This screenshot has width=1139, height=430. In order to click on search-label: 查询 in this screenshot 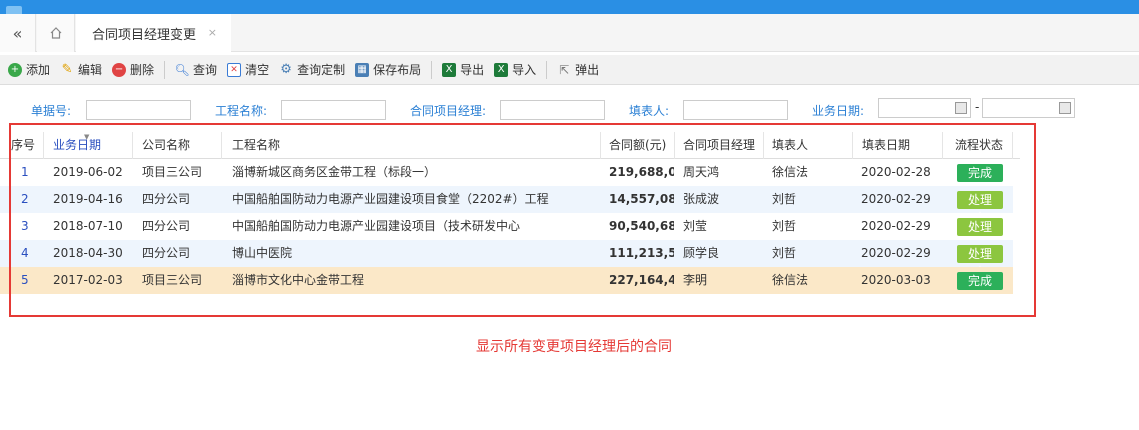, I will do `click(205, 70)`.